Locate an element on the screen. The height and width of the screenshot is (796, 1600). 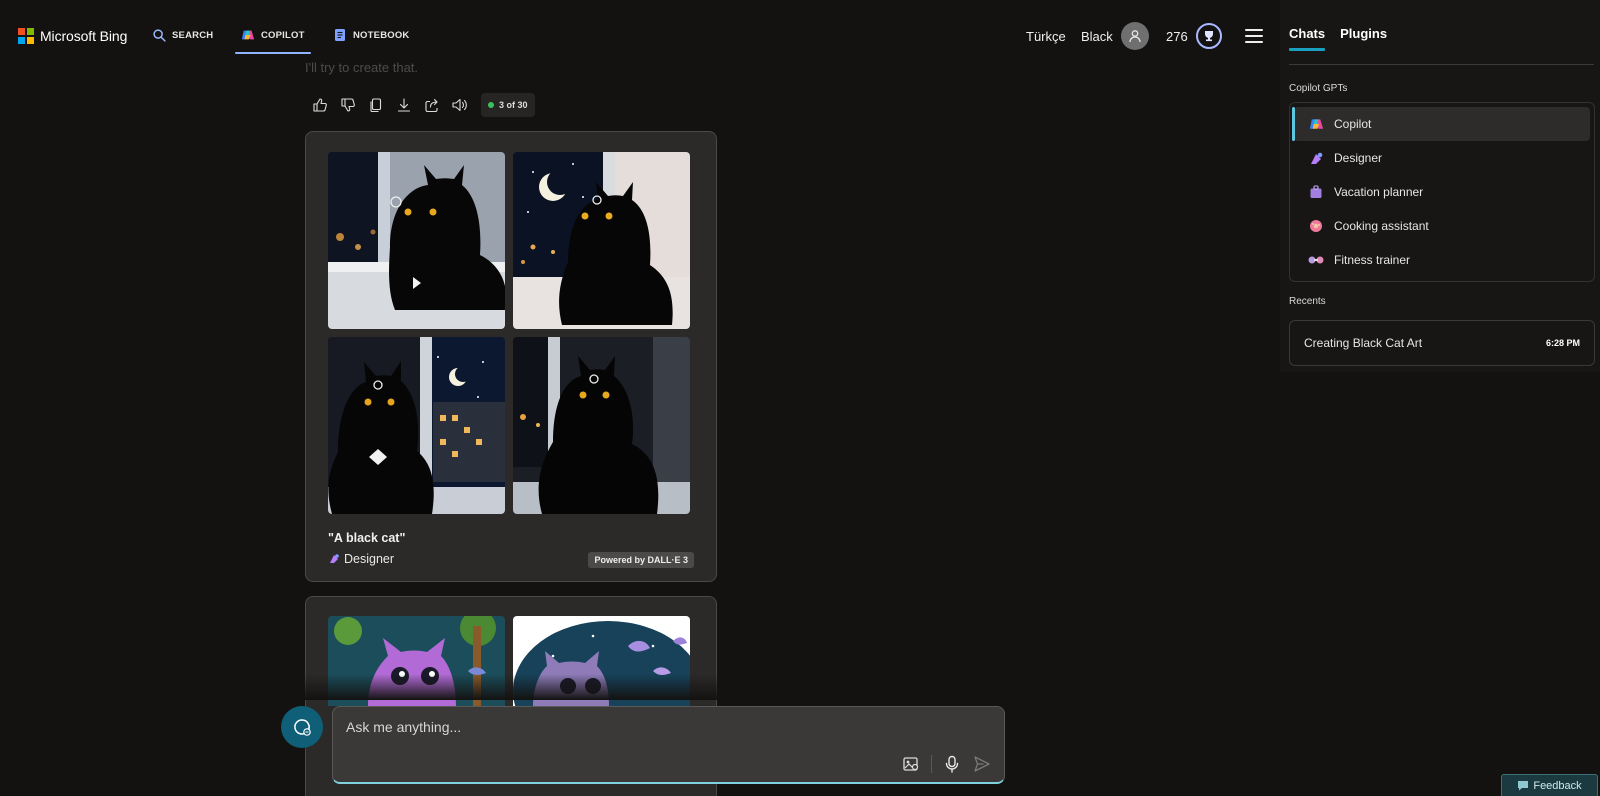
input-actions is located at coordinates (946, 764).